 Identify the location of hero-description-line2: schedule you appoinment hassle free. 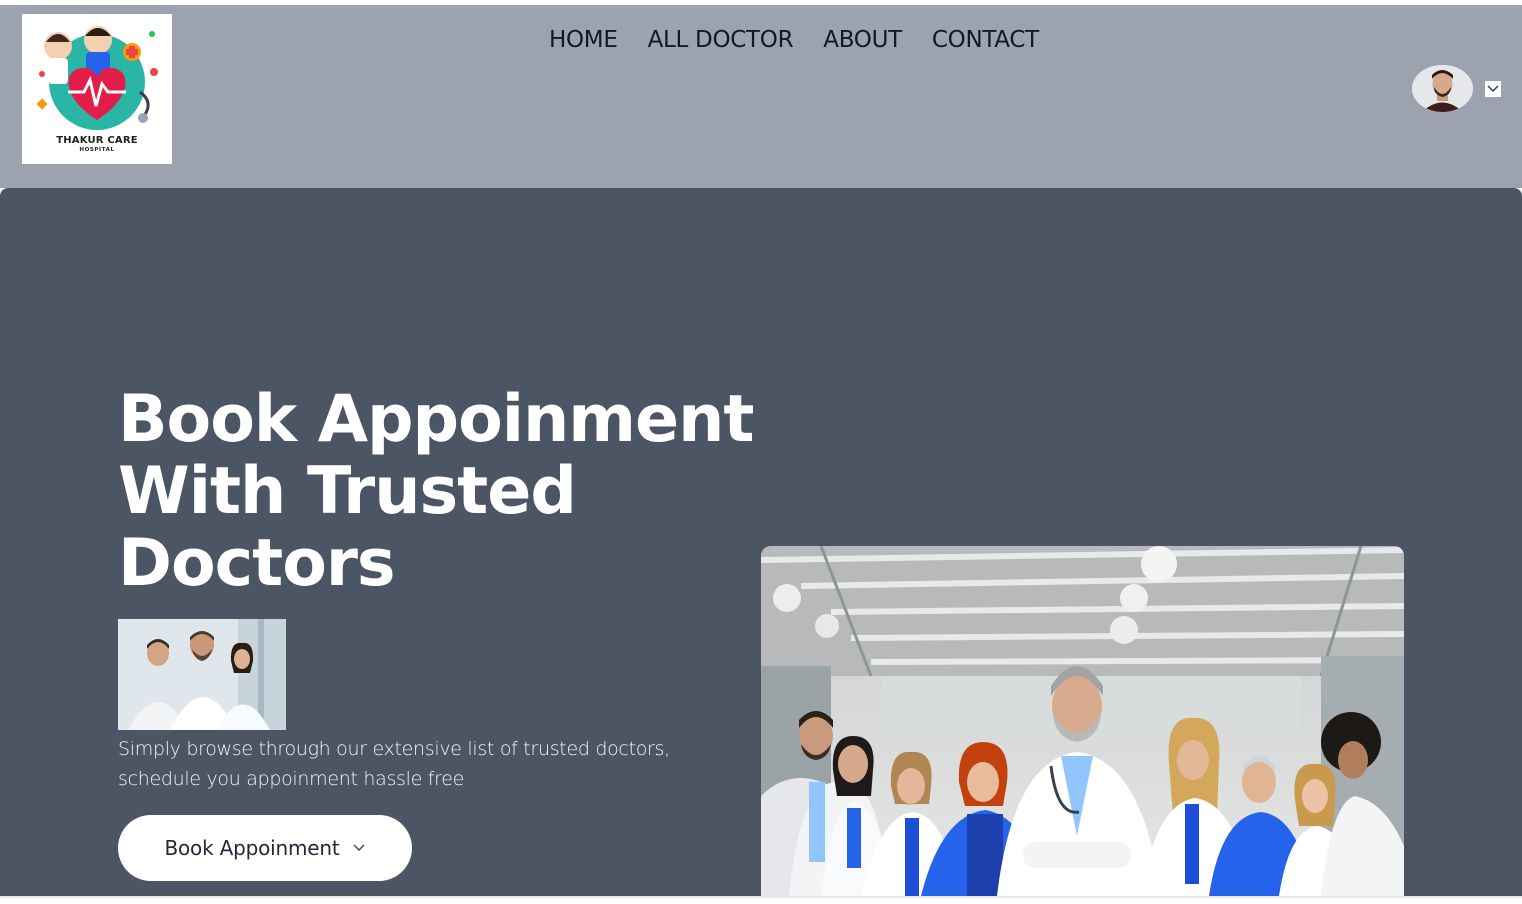
(291, 779).